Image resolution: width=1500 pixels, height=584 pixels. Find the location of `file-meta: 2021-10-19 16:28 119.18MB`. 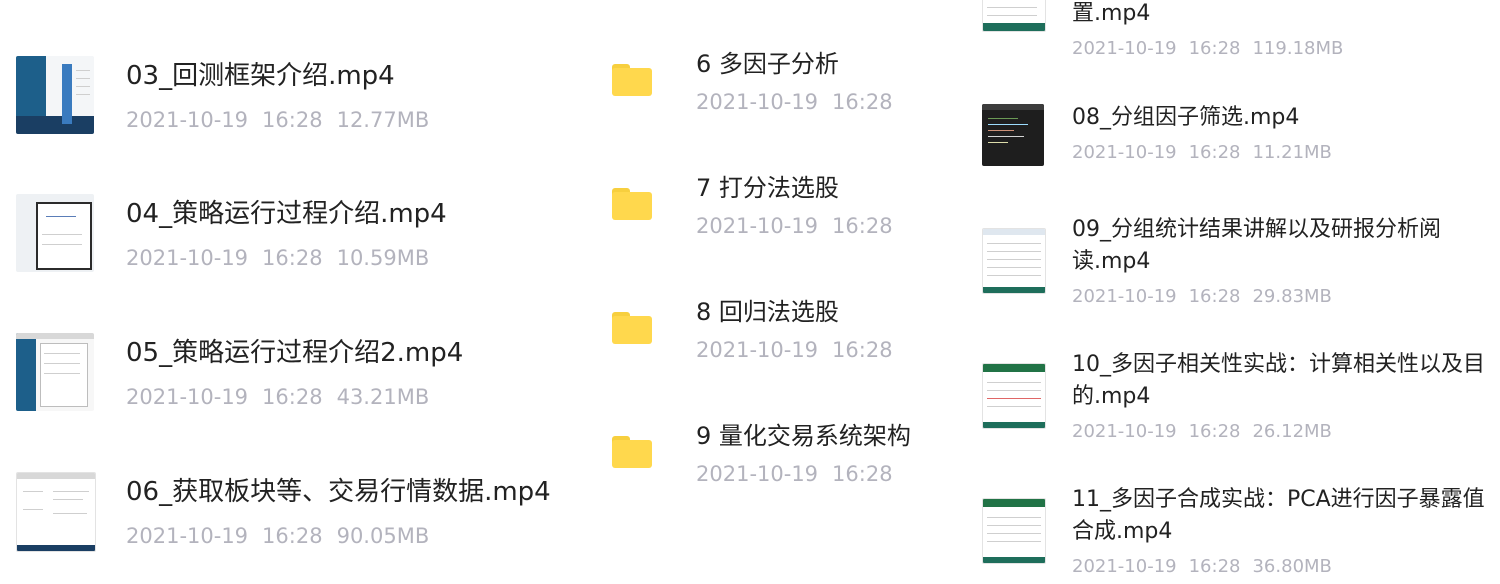

file-meta: 2021-10-19 16:28 119.18MB is located at coordinates (1207, 49).